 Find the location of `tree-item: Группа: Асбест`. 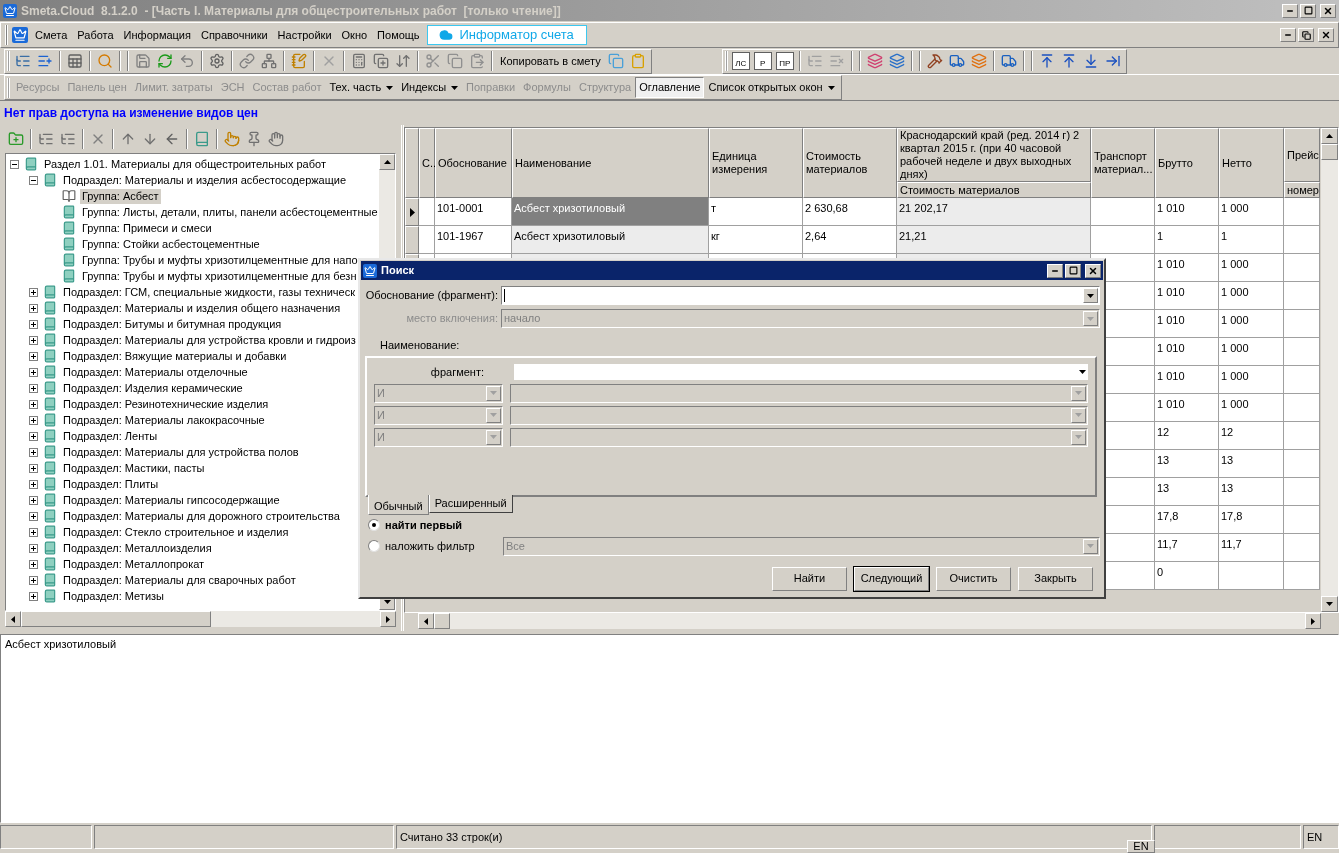

tree-item: Группа: Асбест is located at coordinates (120, 196).